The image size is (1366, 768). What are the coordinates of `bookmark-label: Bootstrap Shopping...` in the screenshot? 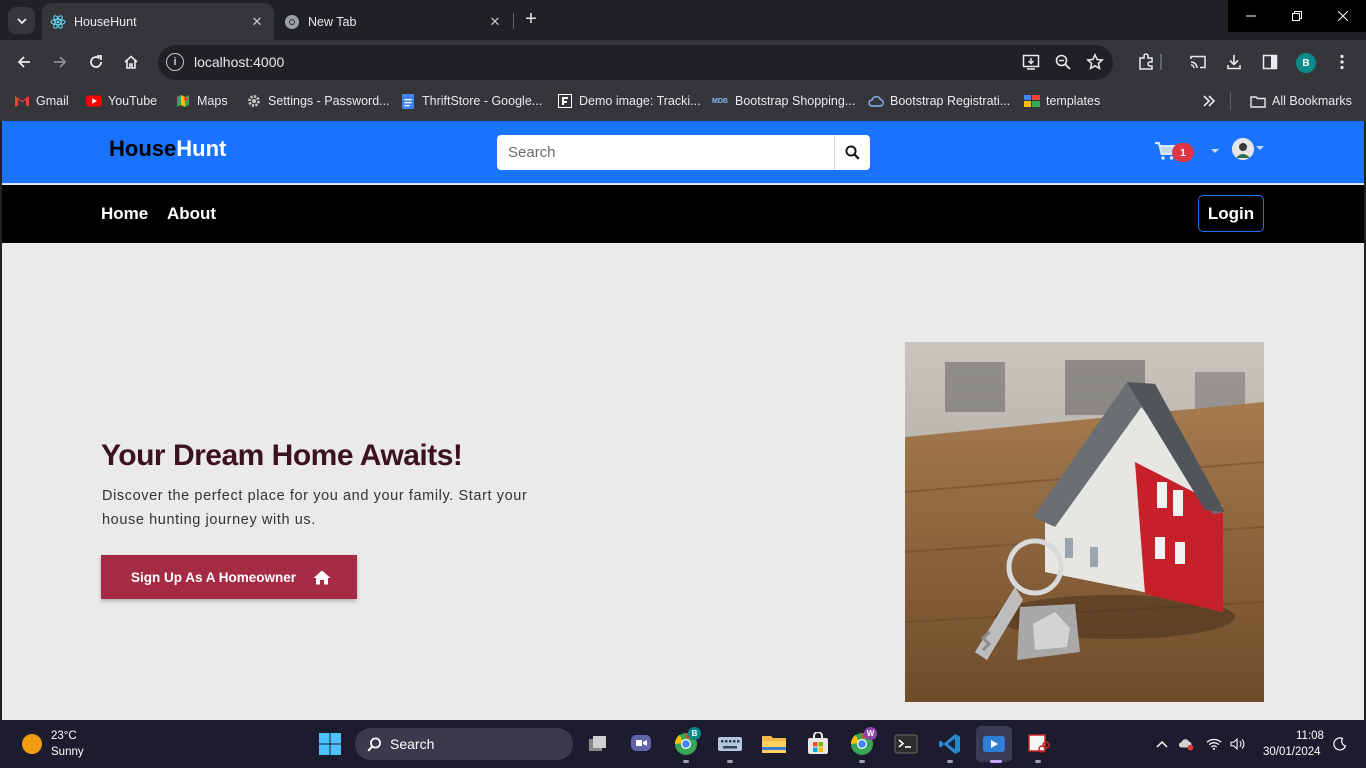 It's located at (795, 101).